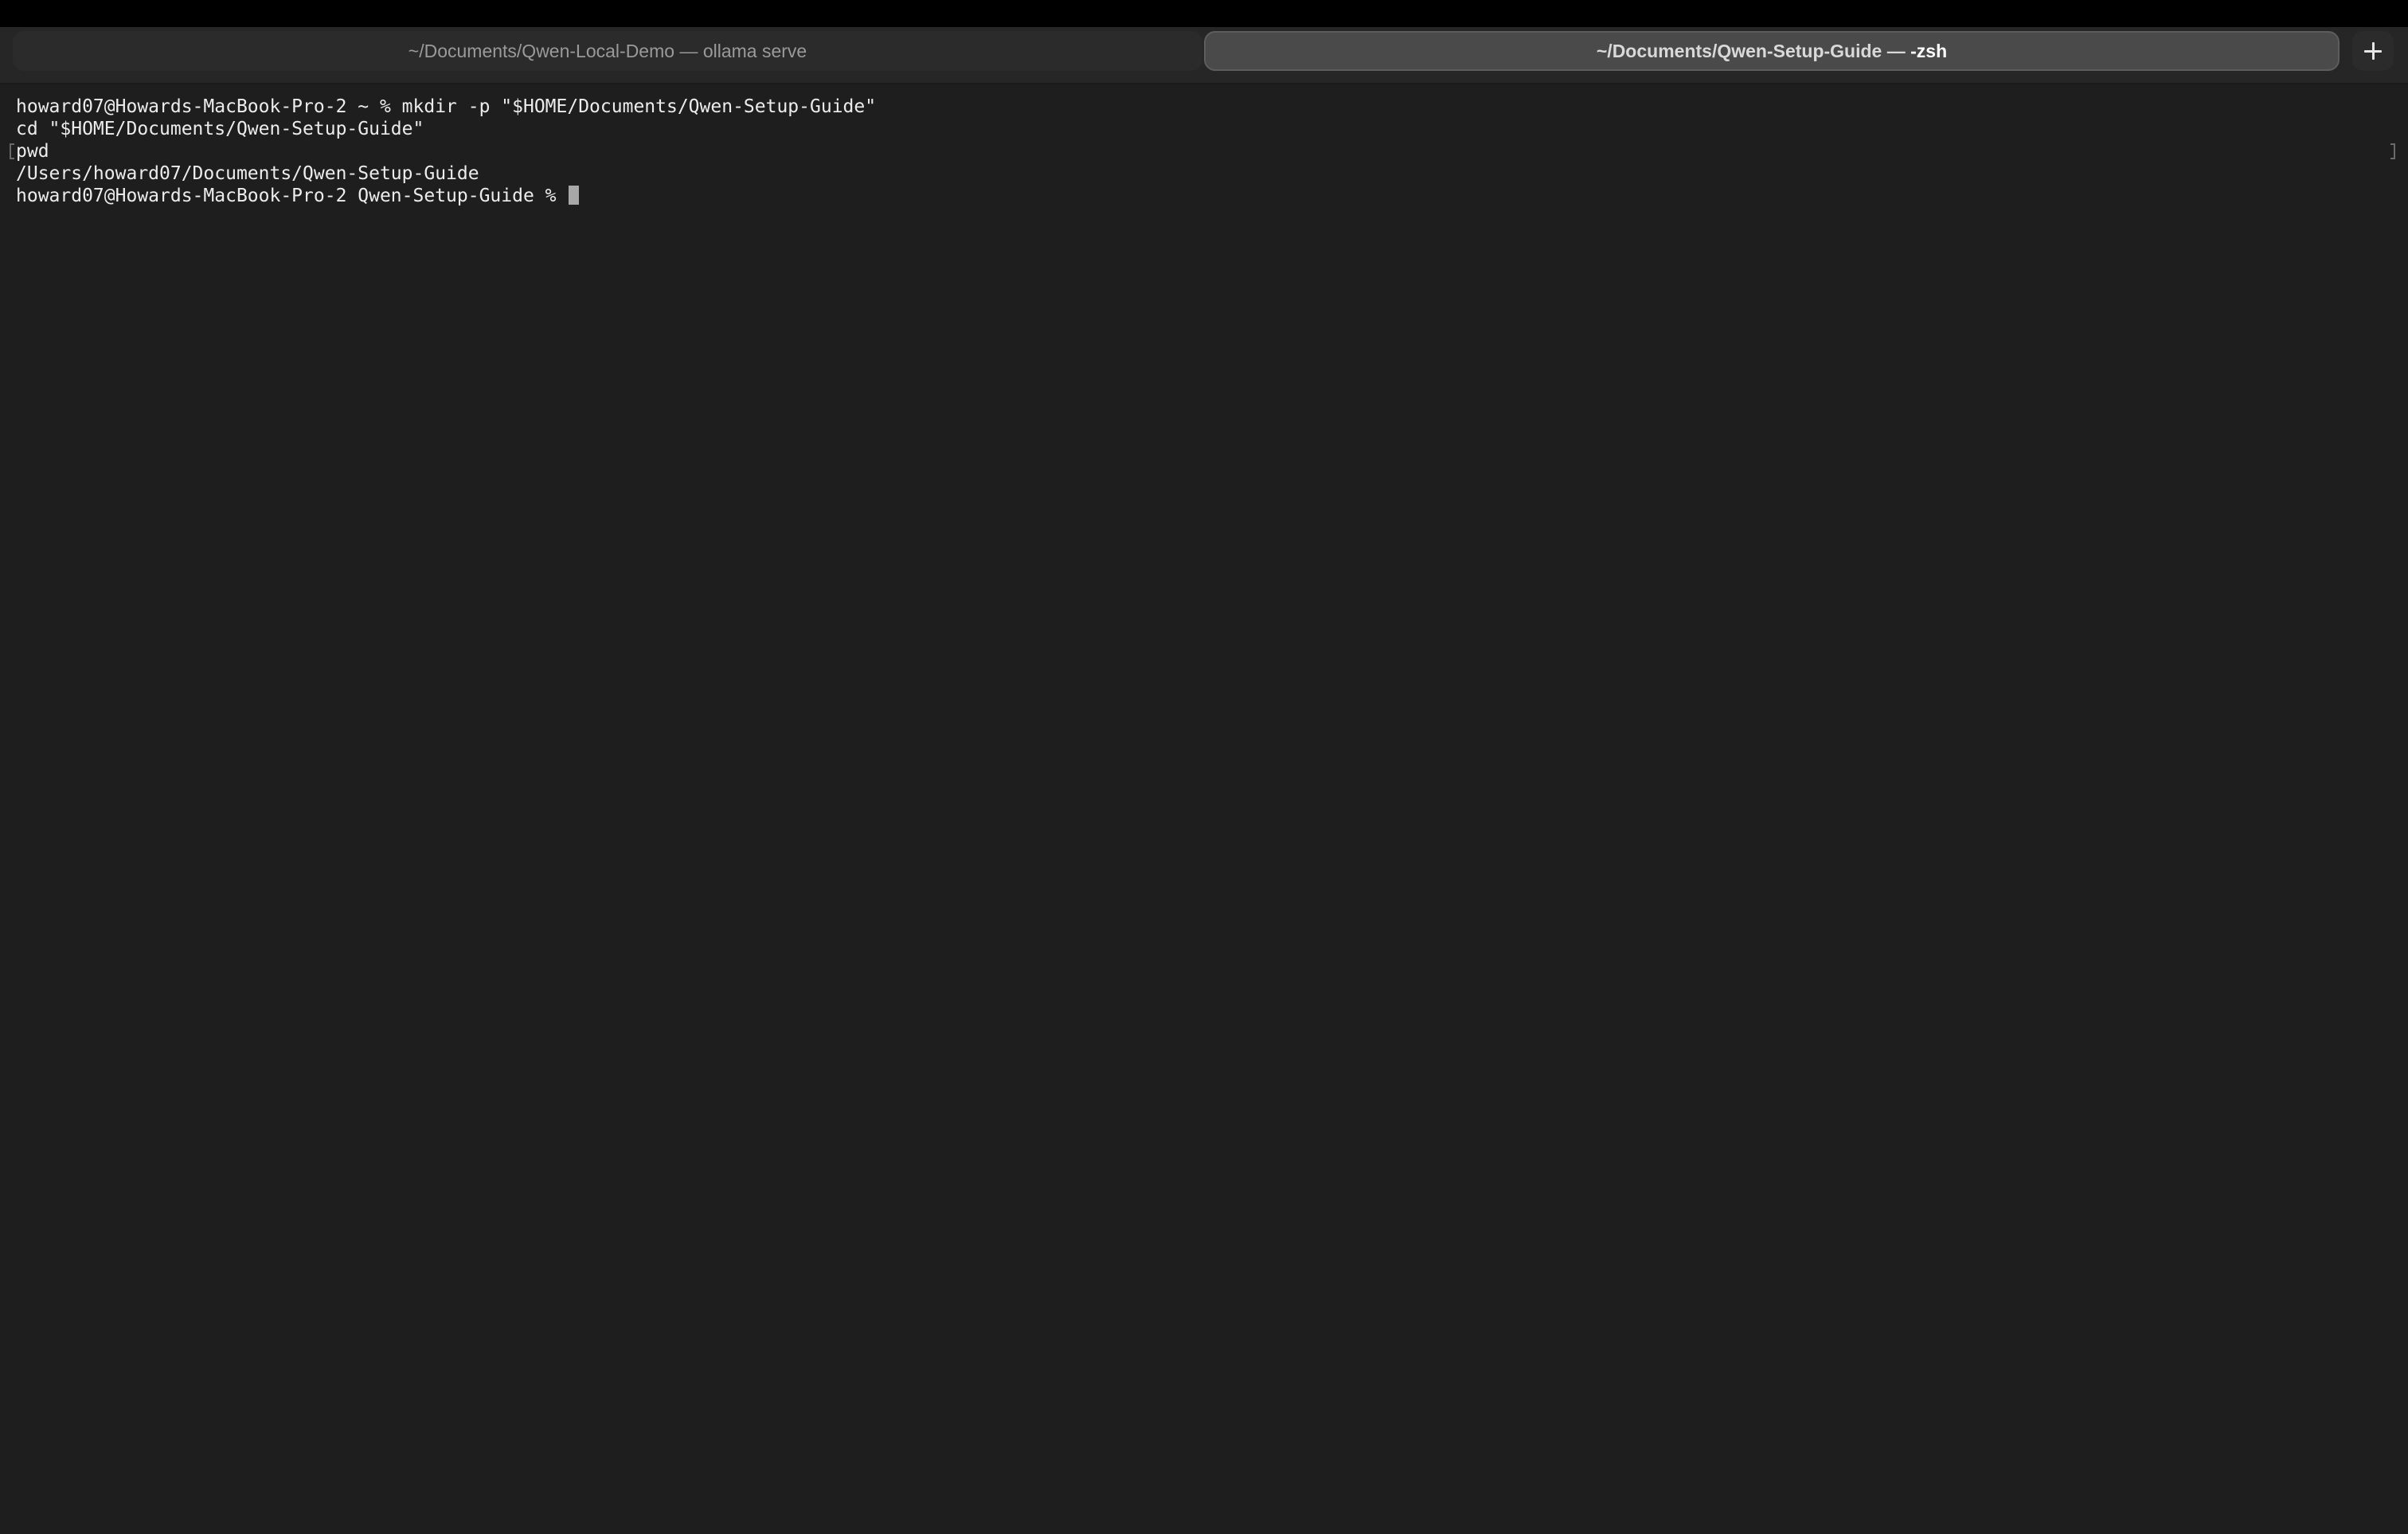 The width and height of the screenshot is (2408, 1534). Describe the element at coordinates (1204, 13) in the screenshot. I see `window-top-strip` at that location.